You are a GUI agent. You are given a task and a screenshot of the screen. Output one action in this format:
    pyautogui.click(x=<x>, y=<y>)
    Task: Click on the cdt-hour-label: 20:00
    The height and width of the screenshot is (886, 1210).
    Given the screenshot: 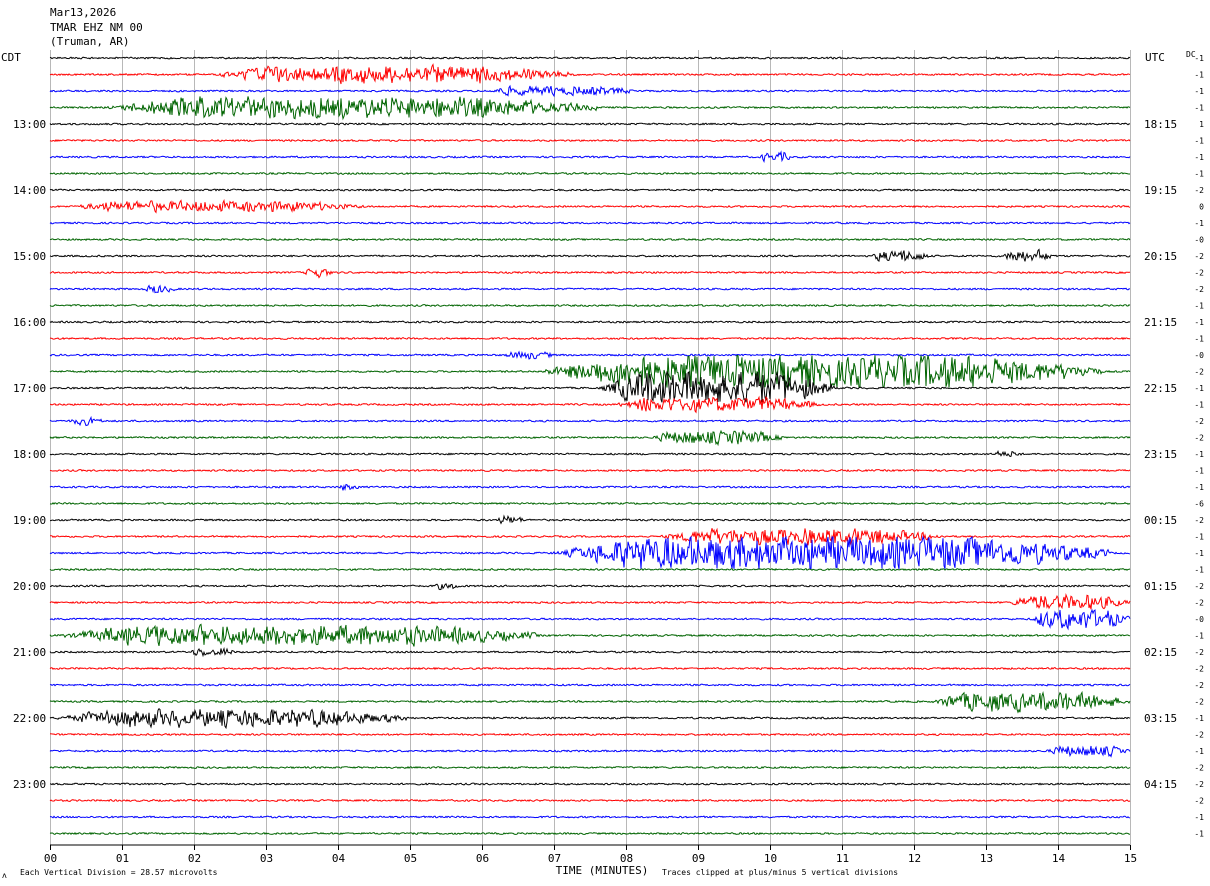 What is the action you would take?
    pyautogui.click(x=29, y=586)
    